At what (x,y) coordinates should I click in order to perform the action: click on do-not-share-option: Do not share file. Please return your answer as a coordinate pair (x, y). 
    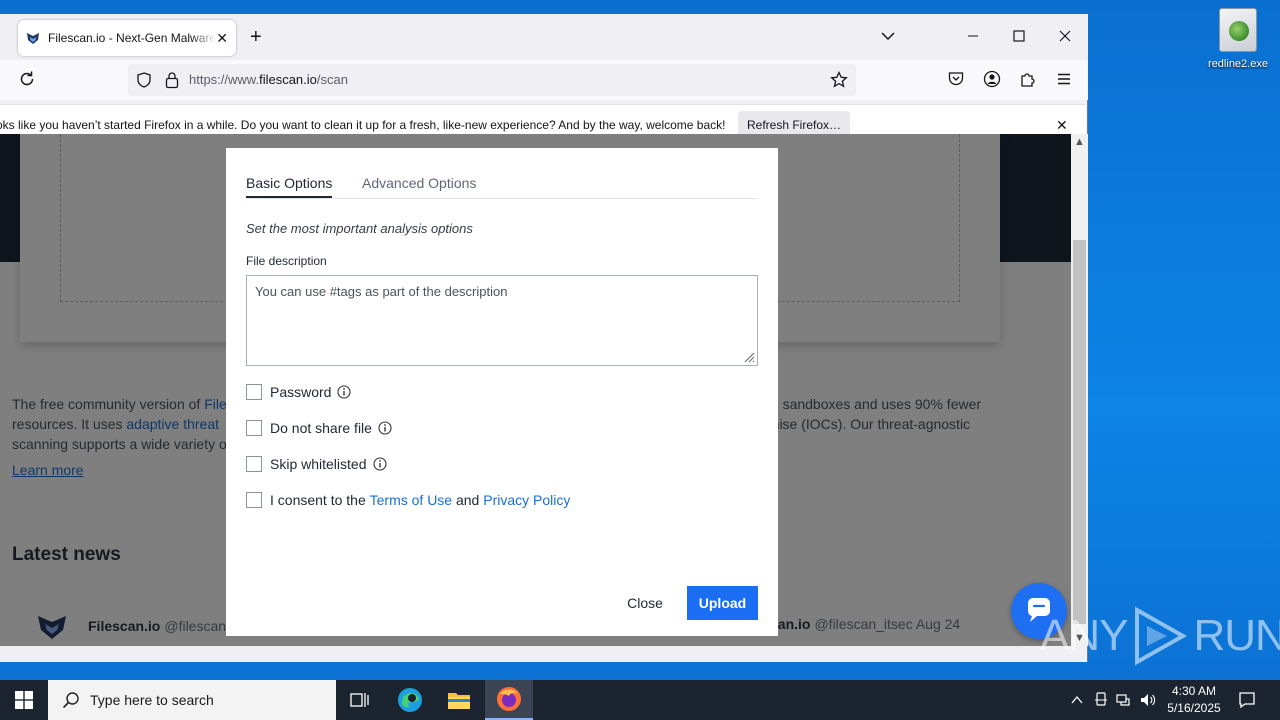
    Looking at the image, I should click on (319, 428).